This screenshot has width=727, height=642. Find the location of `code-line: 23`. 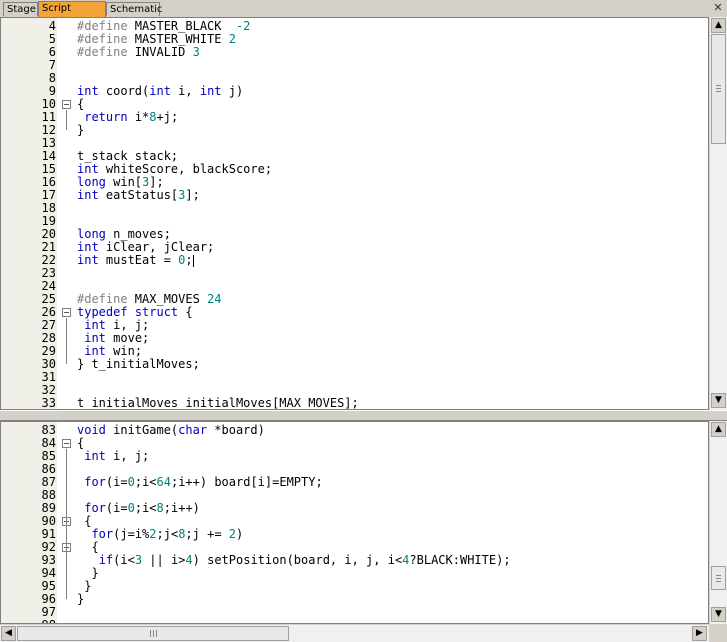

code-line: 23 is located at coordinates (354, 273).